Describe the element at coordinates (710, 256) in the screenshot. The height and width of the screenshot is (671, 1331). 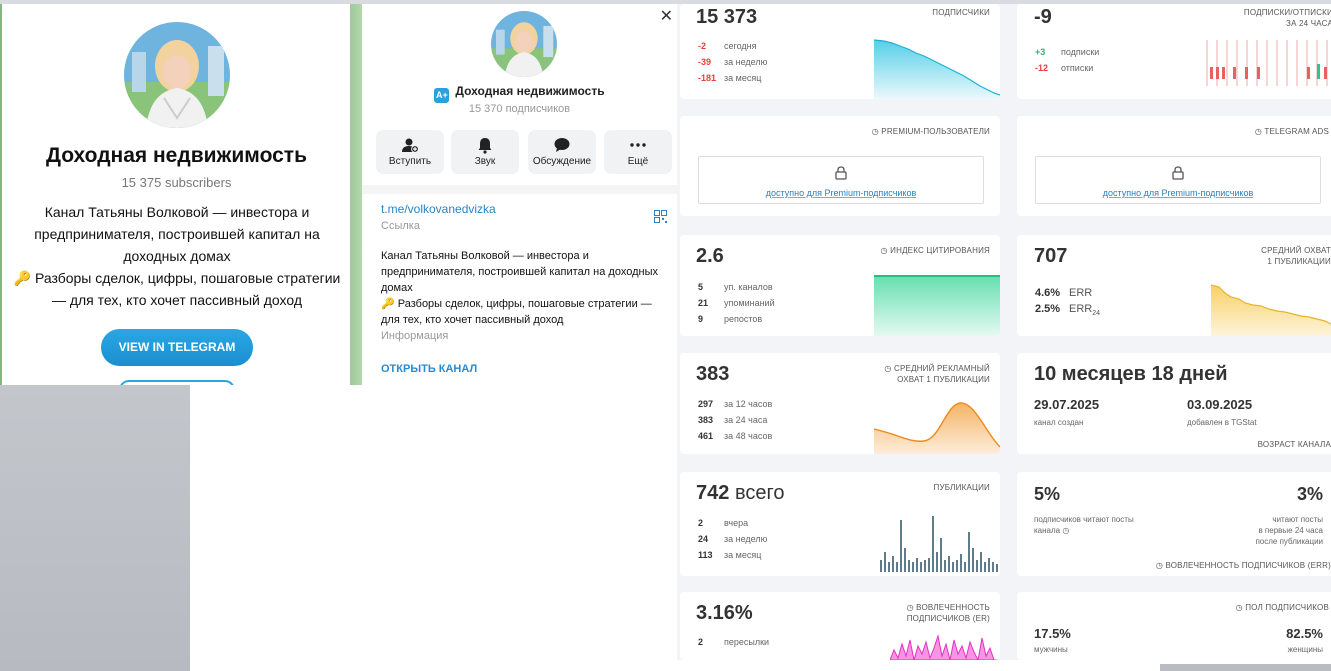
I see `citation-value: 2.6` at that location.